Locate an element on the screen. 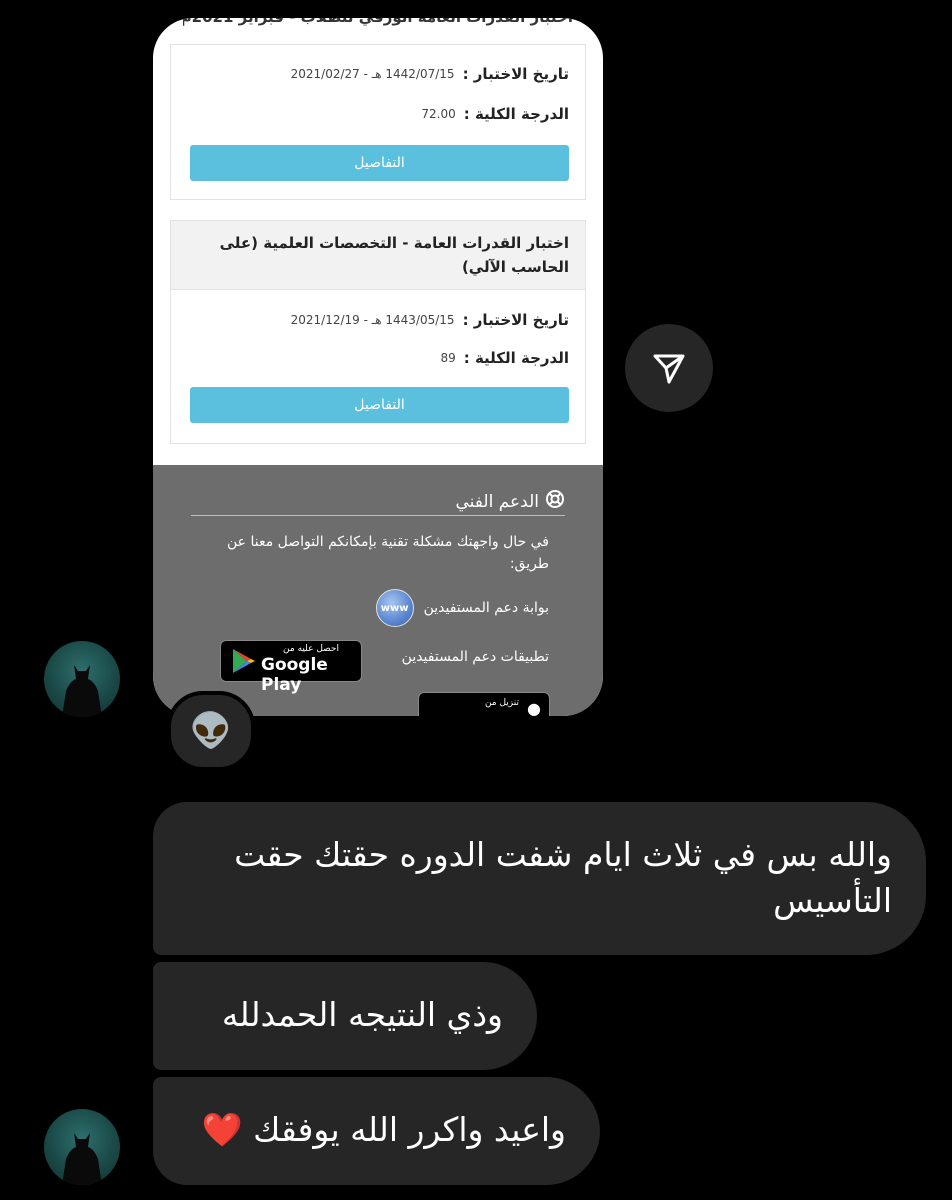 The image size is (952, 1200). message-text: وذي النتيجه الحمدلله is located at coordinates (362, 1014).